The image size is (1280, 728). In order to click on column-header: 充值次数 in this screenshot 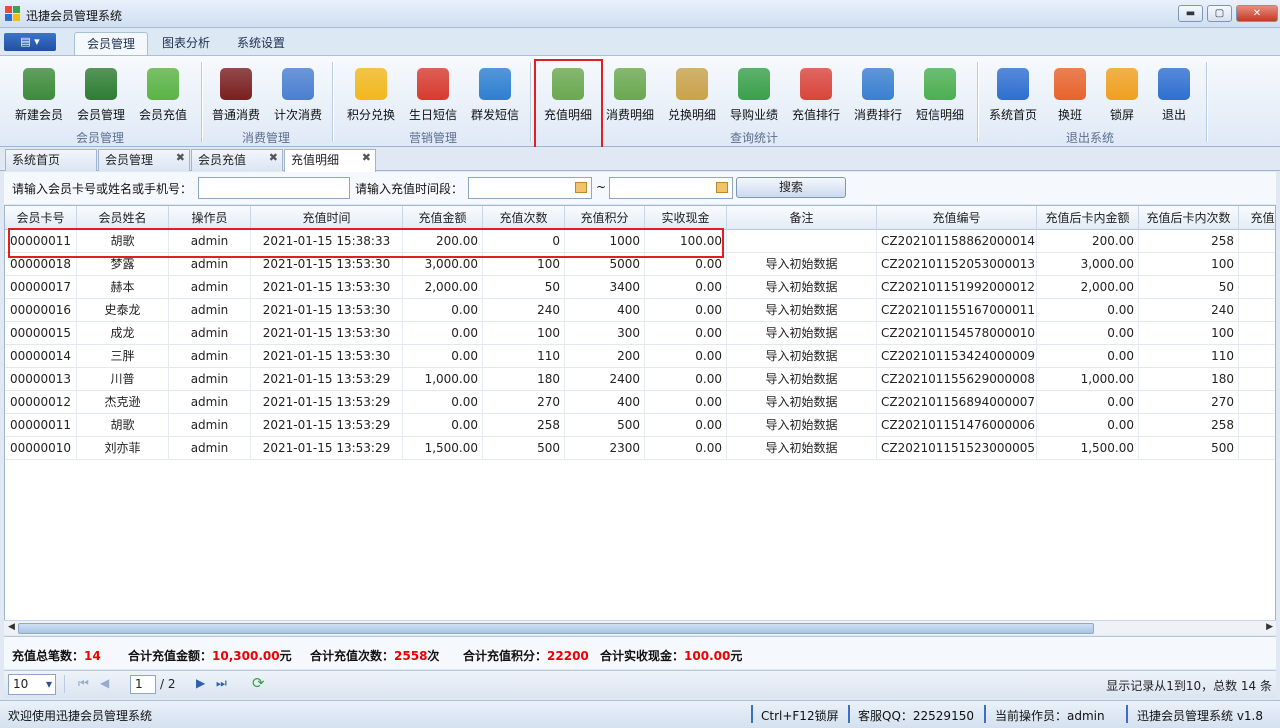, I will do `click(524, 218)`.